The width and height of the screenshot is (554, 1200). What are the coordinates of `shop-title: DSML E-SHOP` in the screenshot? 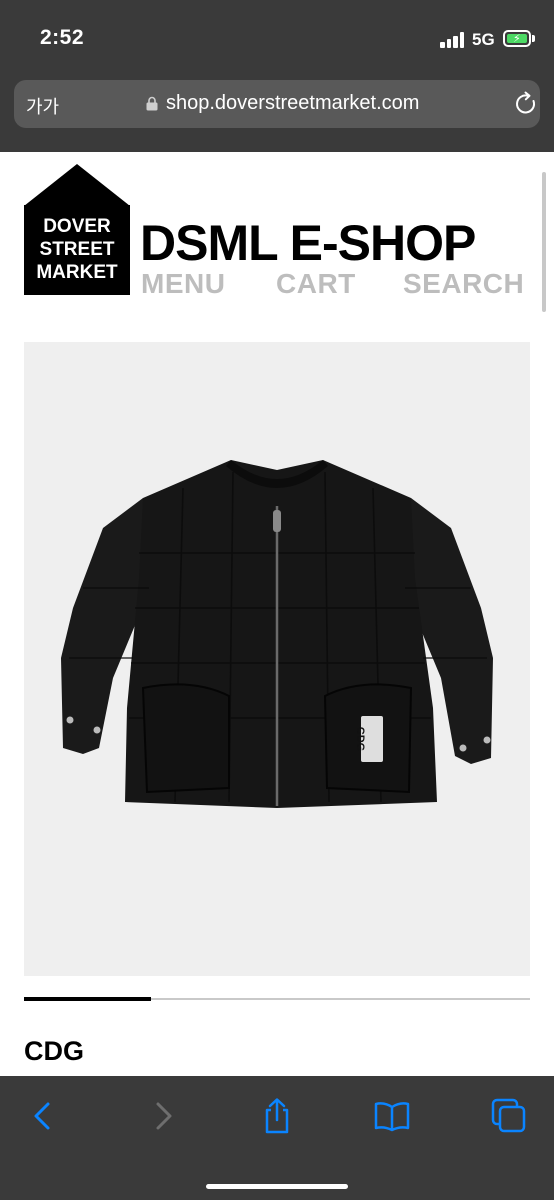 It's located at (308, 243).